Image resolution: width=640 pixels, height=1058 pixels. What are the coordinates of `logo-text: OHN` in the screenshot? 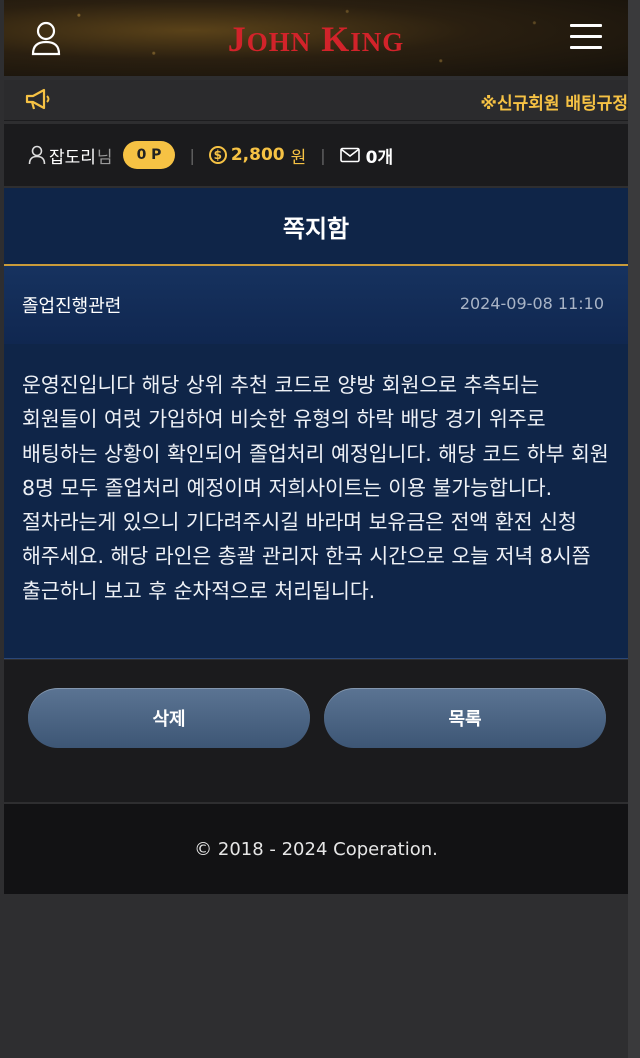 It's located at (279, 42).